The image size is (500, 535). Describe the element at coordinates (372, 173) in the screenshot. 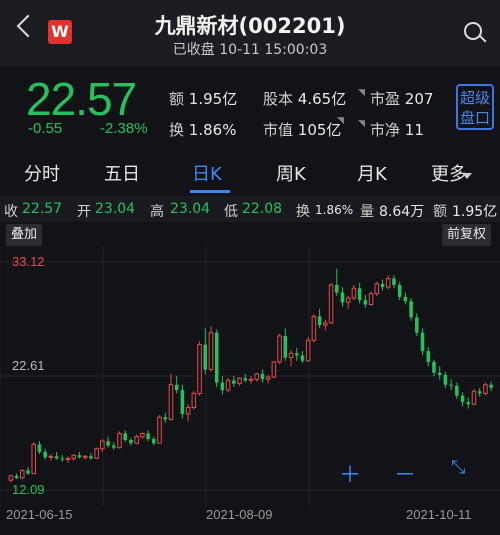

I see `tab-monthly-k: 月K` at that location.